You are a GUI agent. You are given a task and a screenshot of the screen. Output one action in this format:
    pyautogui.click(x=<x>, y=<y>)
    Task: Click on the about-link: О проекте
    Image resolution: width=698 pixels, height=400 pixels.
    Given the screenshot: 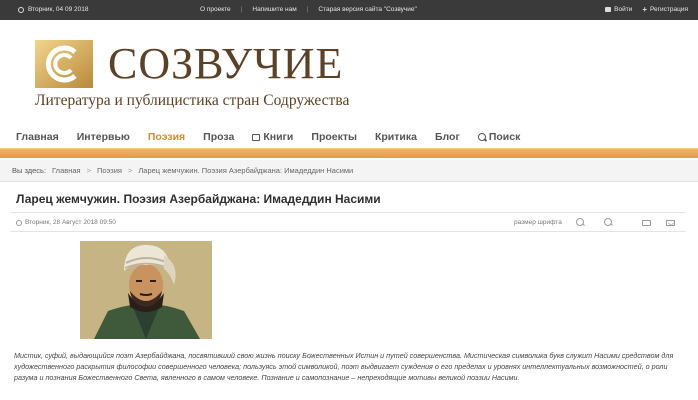 What is the action you would take?
    pyautogui.click(x=215, y=9)
    